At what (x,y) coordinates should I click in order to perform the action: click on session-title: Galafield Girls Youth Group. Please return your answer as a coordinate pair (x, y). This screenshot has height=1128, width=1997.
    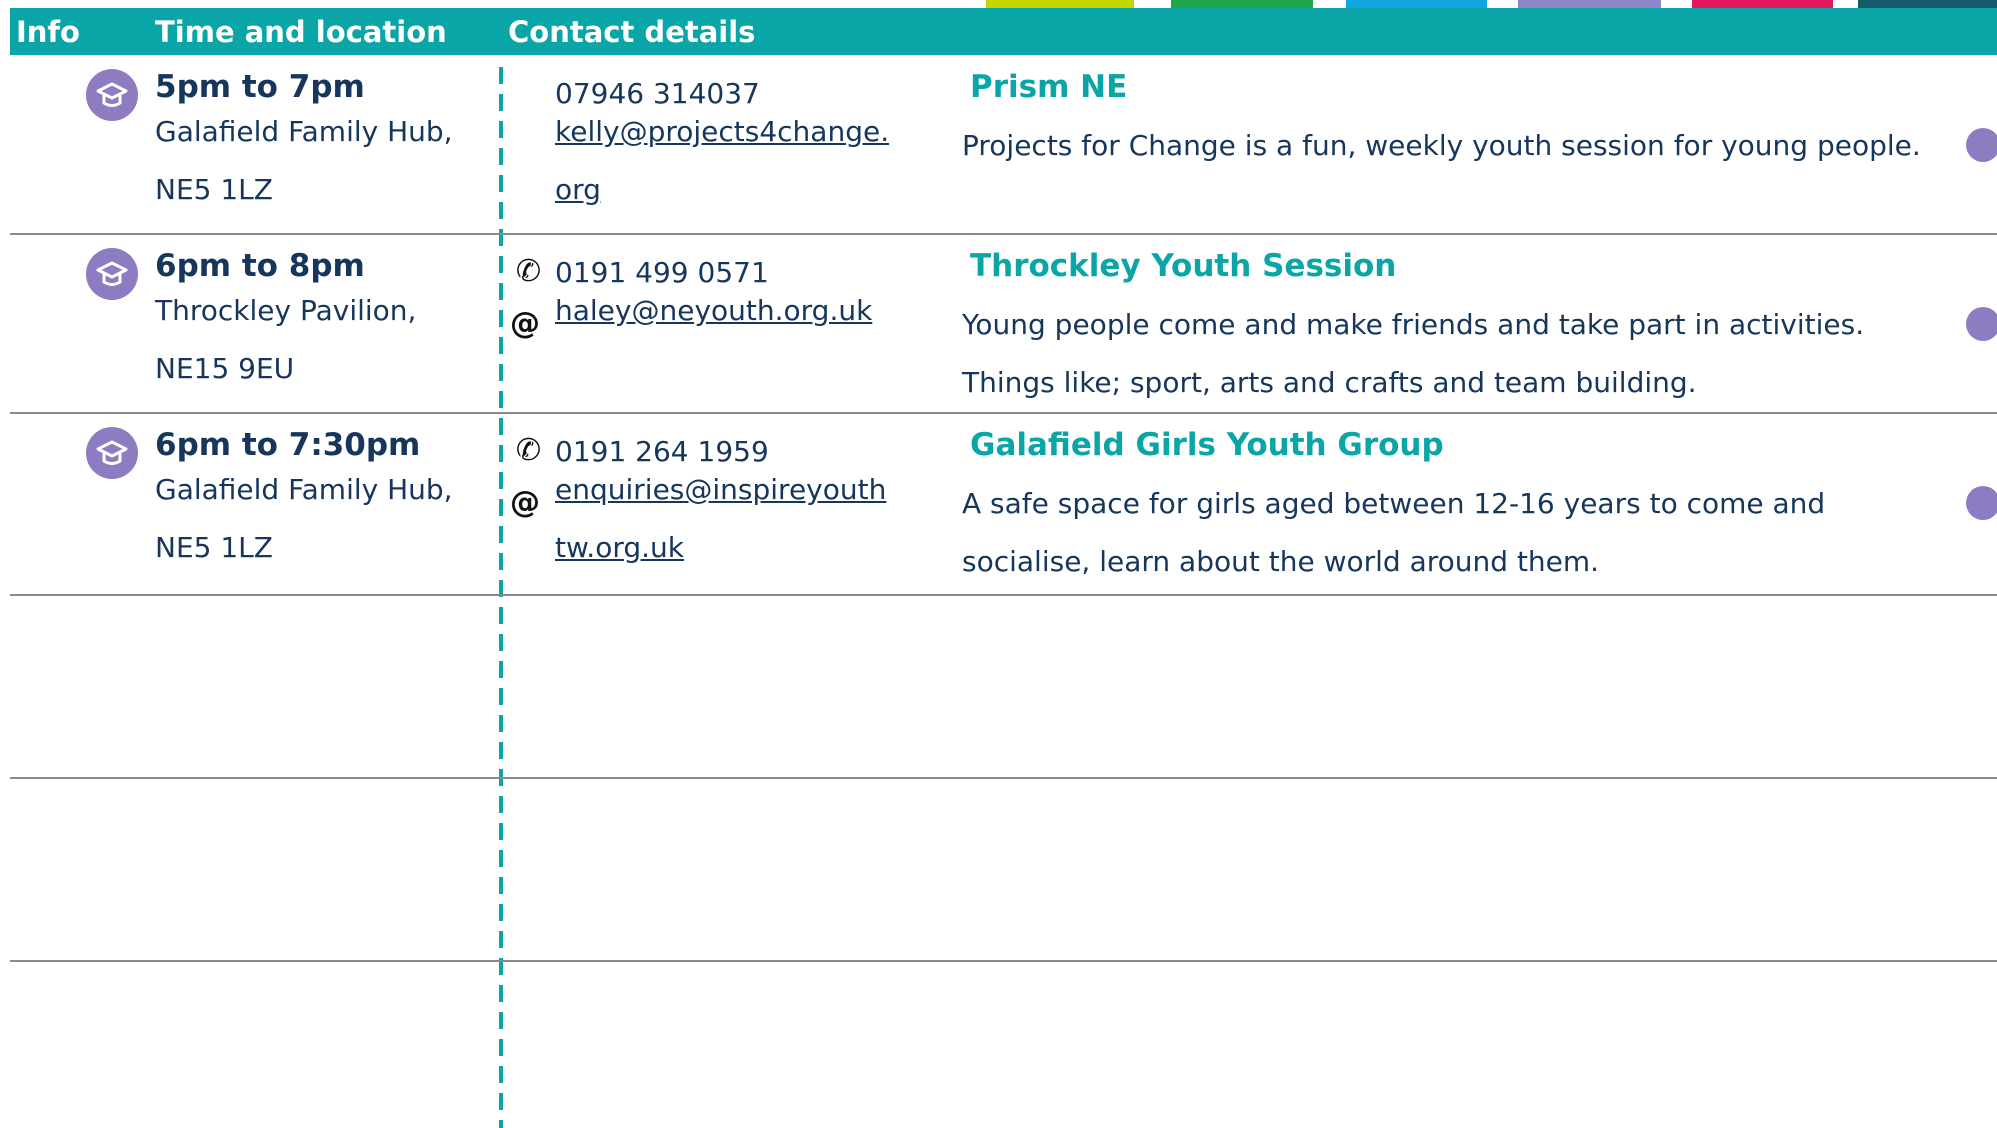
    Looking at the image, I should click on (1207, 445).